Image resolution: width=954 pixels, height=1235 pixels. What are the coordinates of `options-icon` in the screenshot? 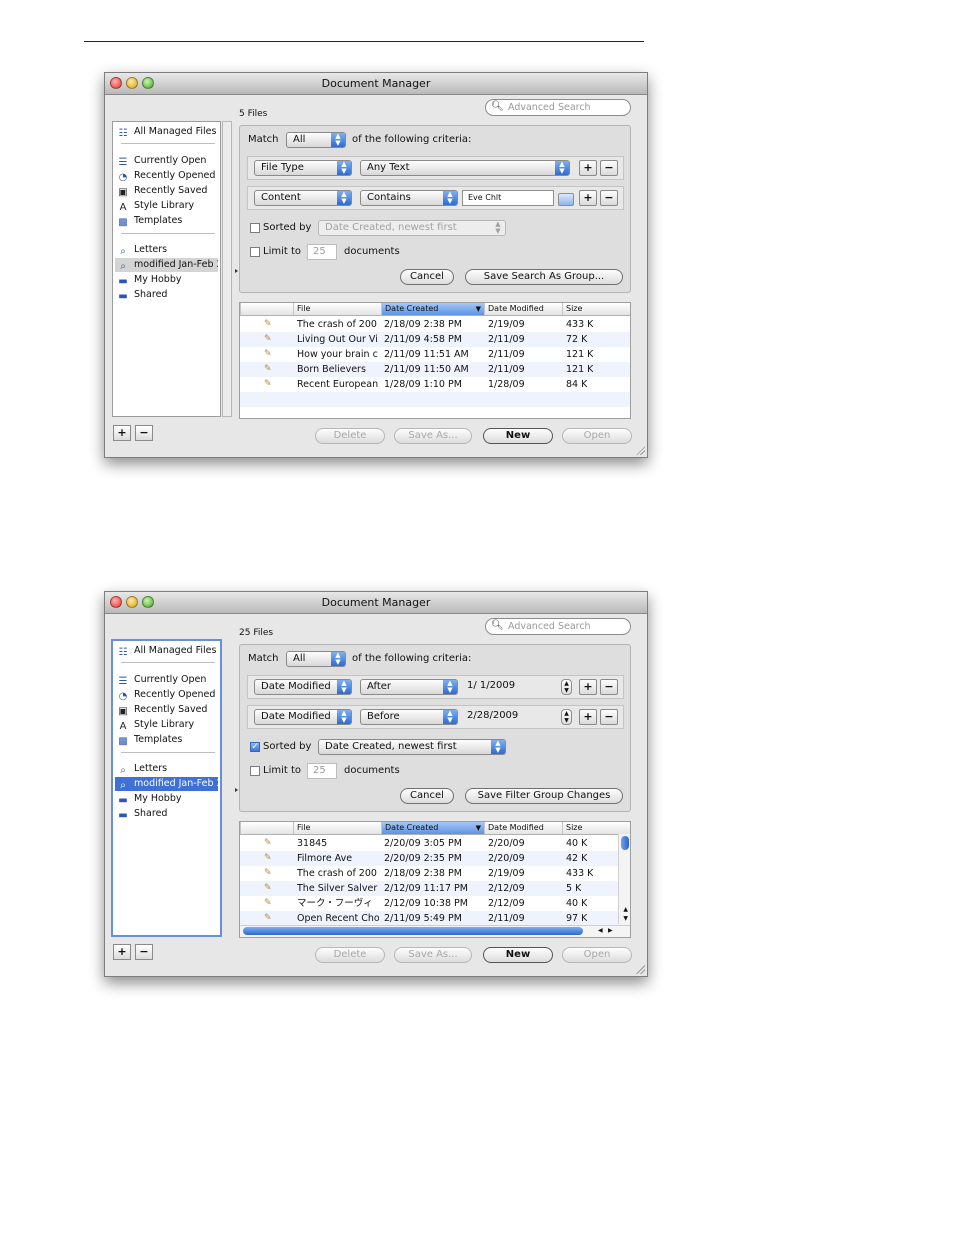 It's located at (566, 199).